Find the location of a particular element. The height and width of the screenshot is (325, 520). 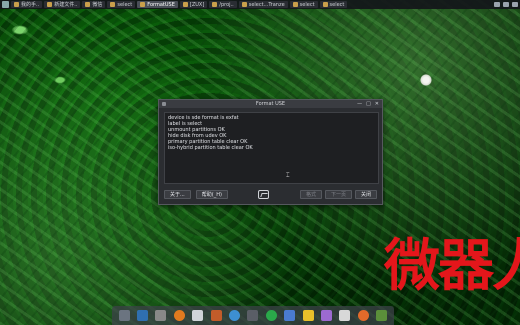

settings-icon is located at coordinates (161, 315).